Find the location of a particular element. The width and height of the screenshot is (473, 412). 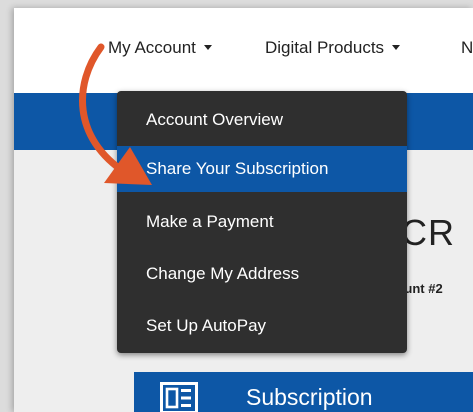

nav-digital-products: Digital Products is located at coordinates (333, 48).